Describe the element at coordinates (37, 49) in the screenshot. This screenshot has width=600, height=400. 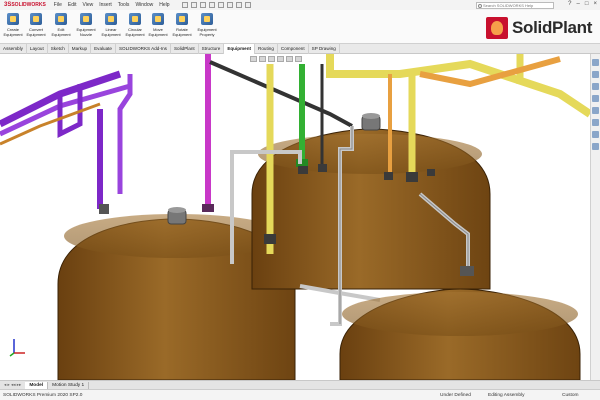
I see `tab-layout: Layout` at that location.